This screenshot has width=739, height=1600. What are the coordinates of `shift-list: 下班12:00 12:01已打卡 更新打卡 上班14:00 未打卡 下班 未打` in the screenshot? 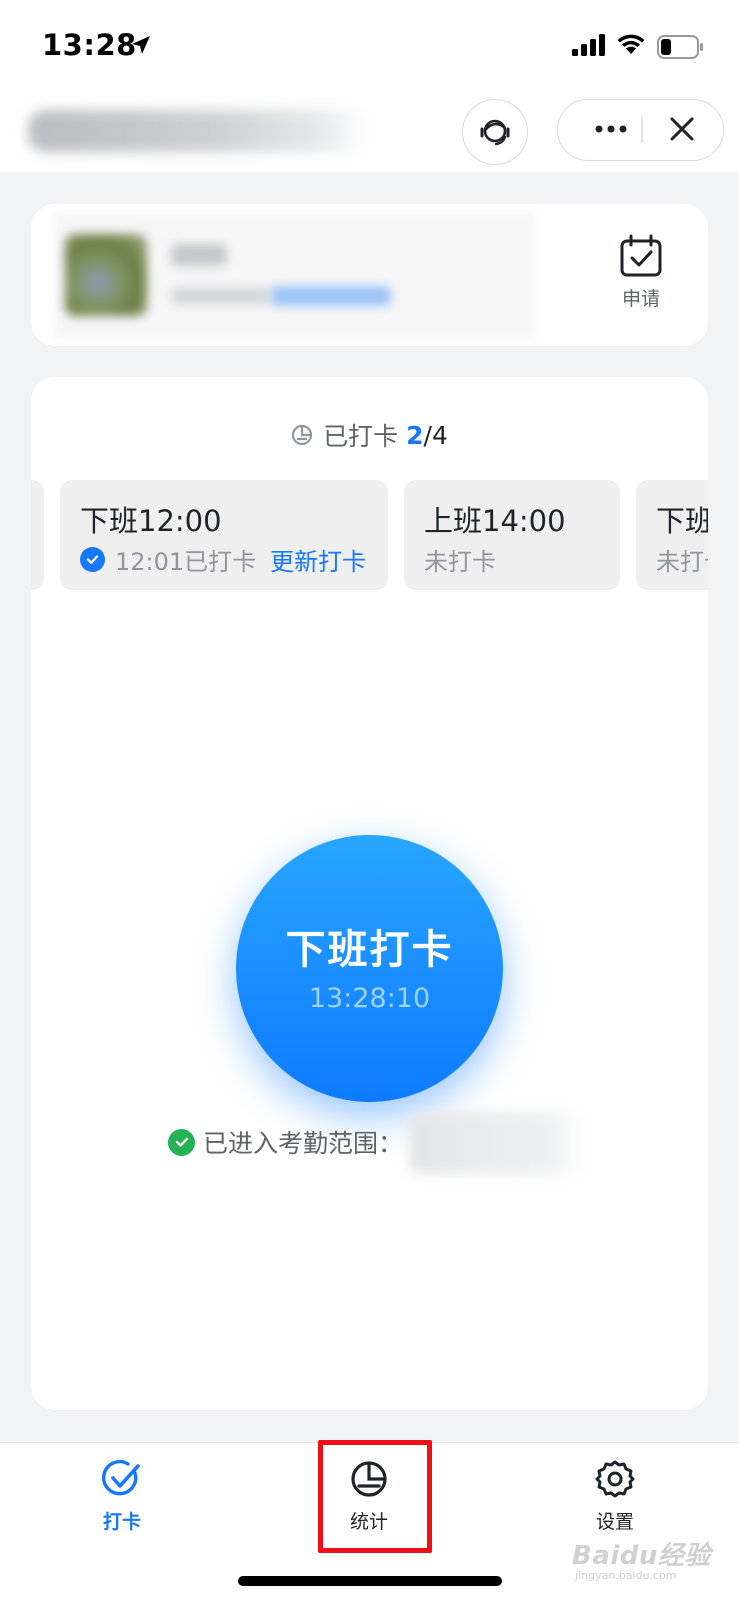 It's located at (369, 535).